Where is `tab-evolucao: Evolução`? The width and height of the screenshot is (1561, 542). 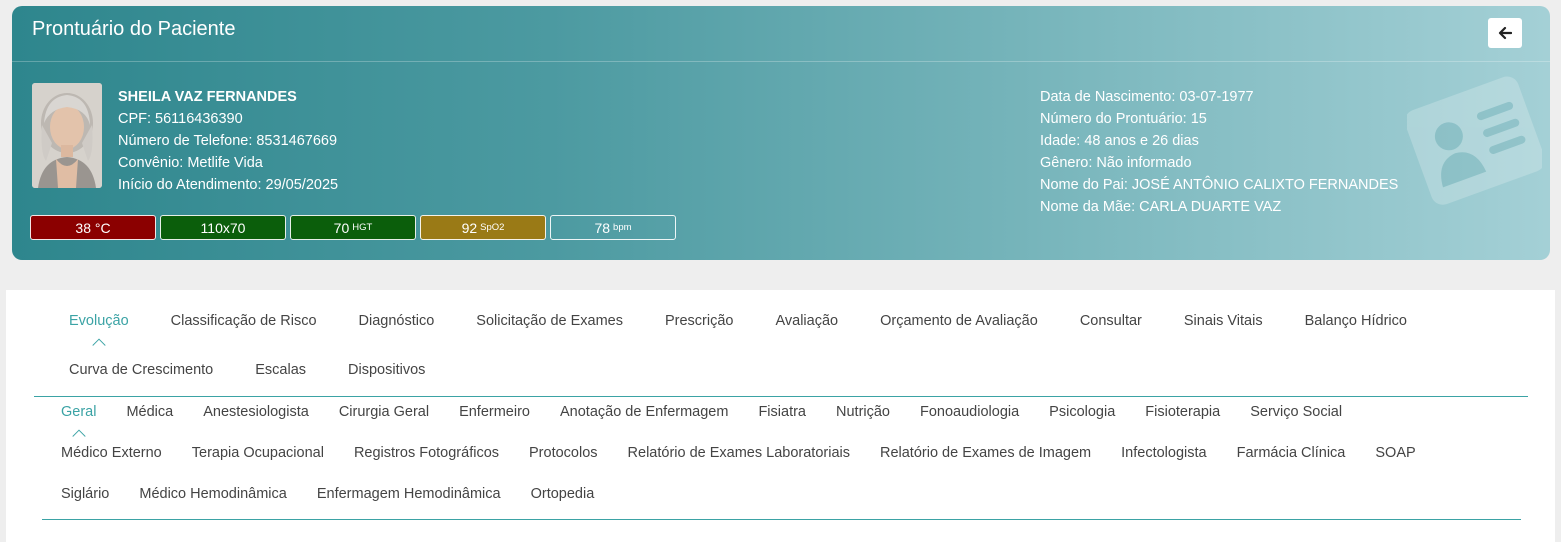 tab-evolucao: Evolução is located at coordinates (99, 329).